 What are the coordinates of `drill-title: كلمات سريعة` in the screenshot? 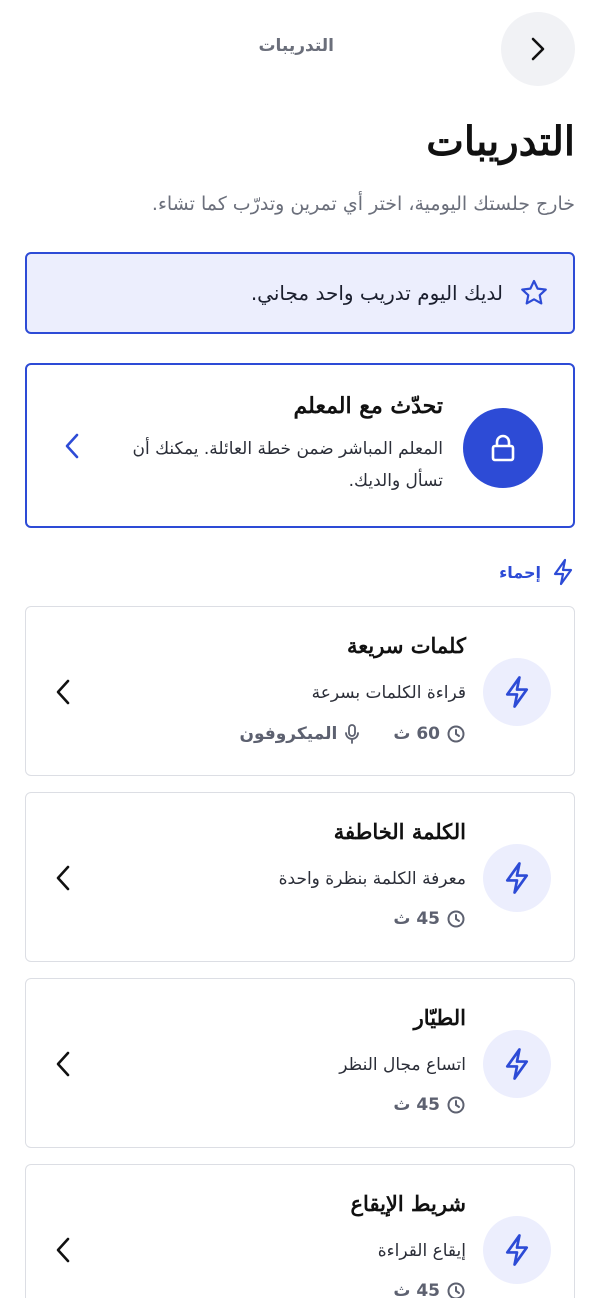 It's located at (406, 645).